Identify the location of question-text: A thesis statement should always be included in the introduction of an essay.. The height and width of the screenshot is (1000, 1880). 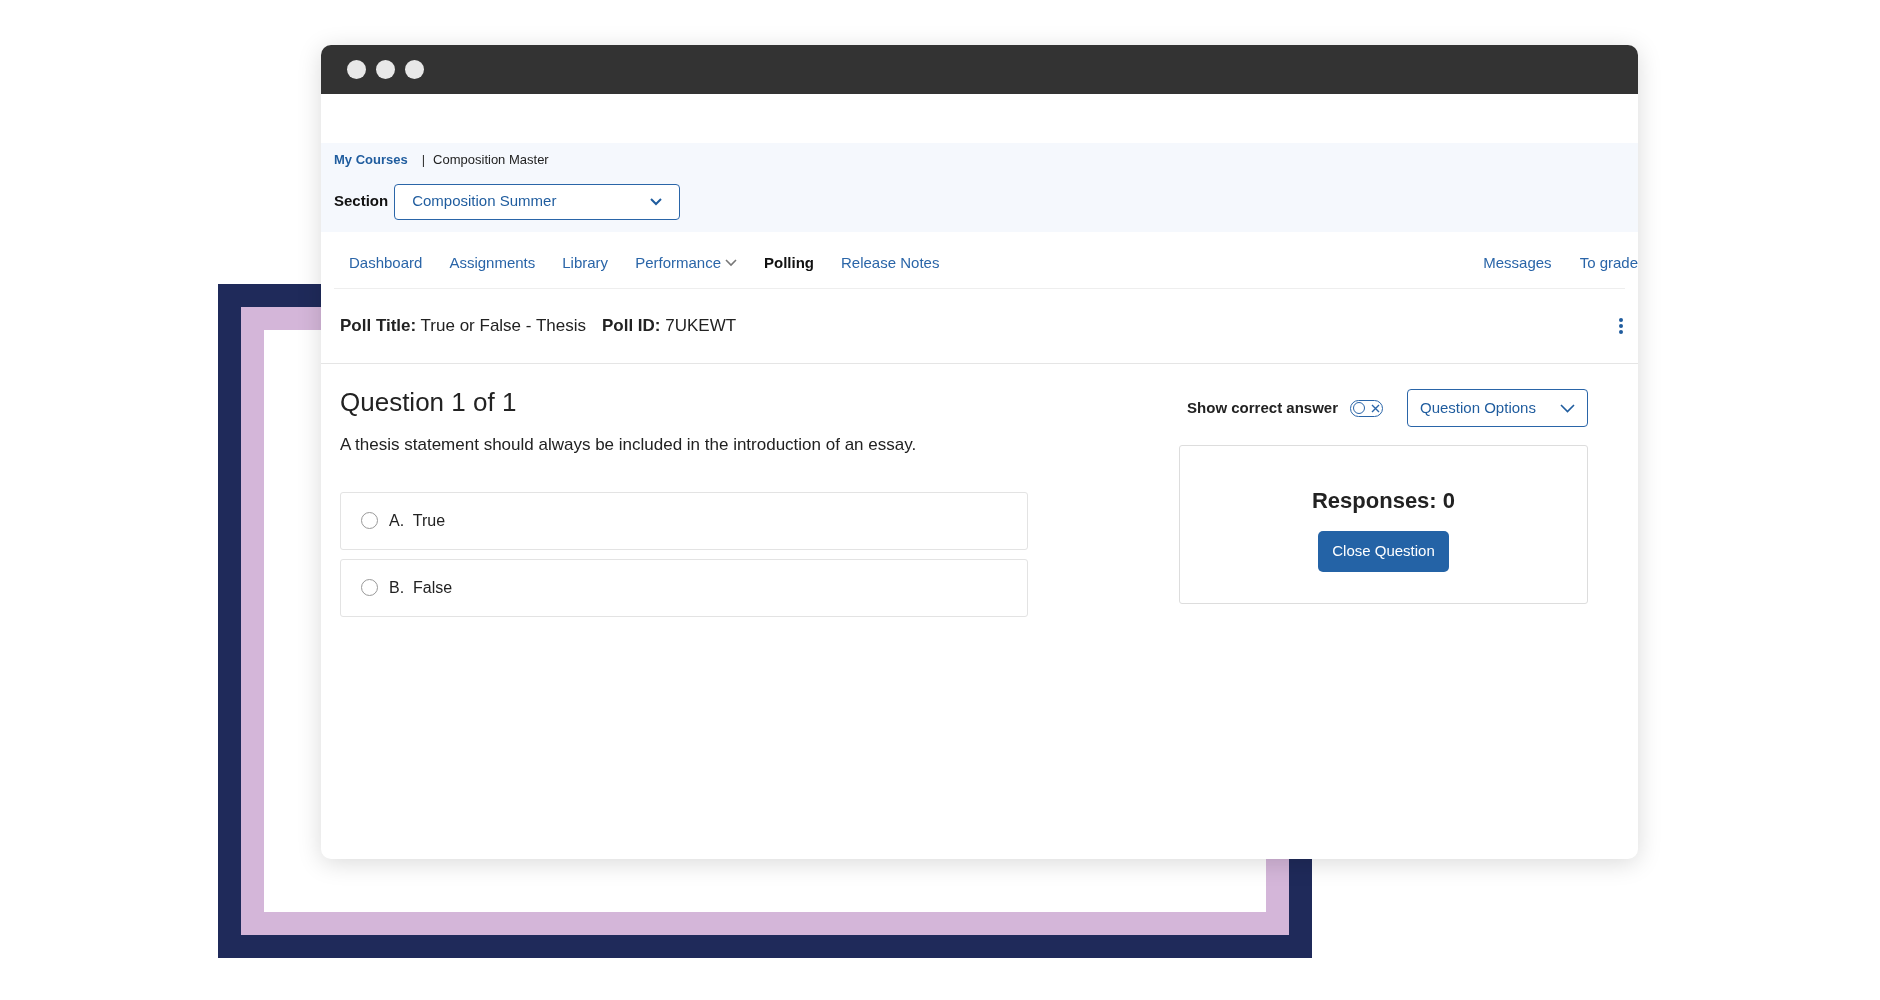
(629, 445).